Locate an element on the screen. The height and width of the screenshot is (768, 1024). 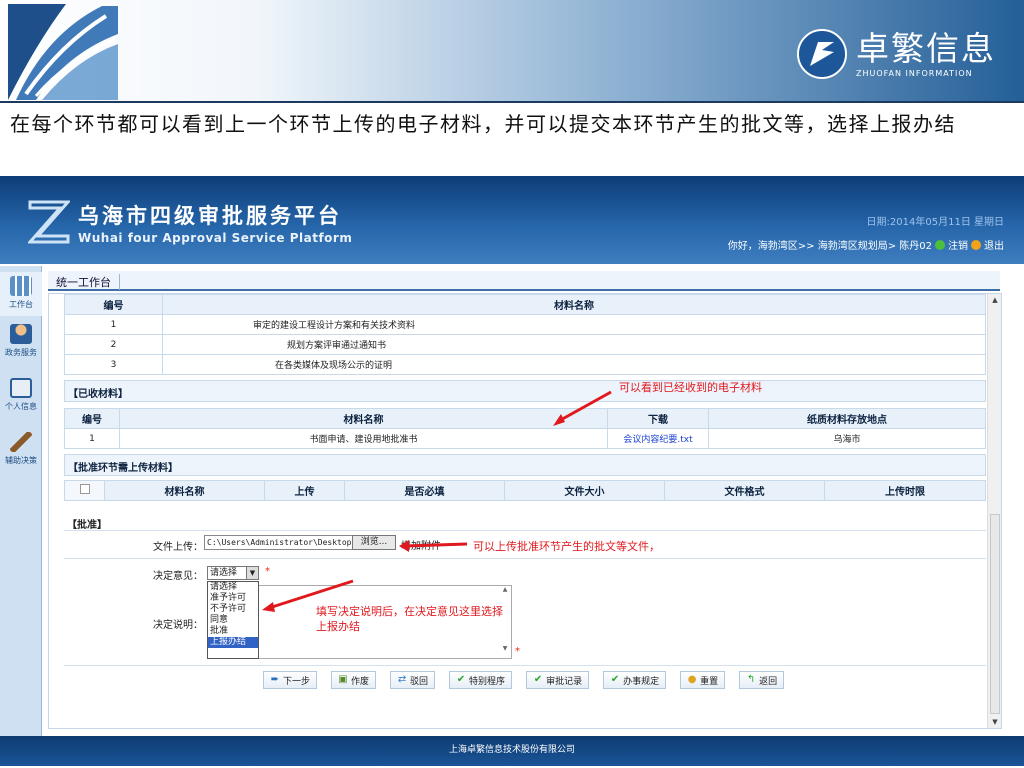
table-header: 编号 材料名称 下载 纸质材料存放地点 is located at coordinates (525, 418).